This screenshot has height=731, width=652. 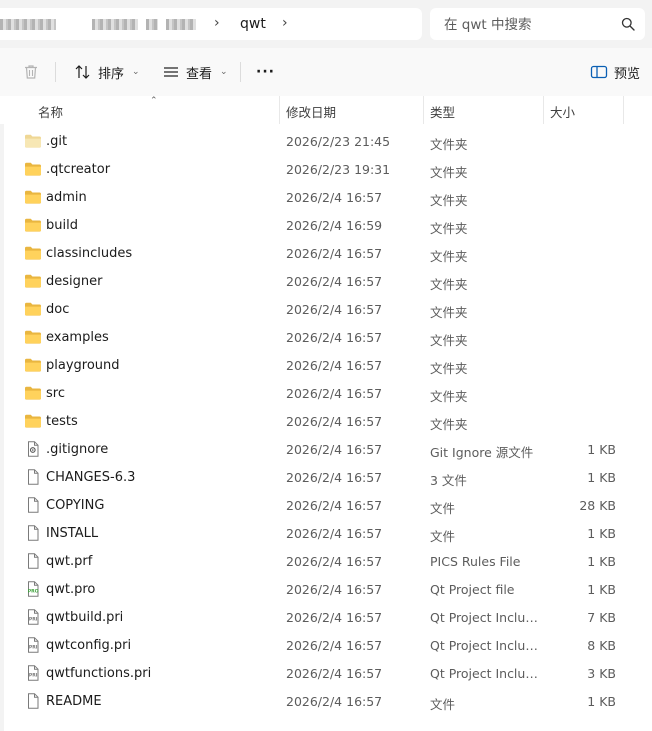 I want to click on file-name: playground, so click(x=83, y=365).